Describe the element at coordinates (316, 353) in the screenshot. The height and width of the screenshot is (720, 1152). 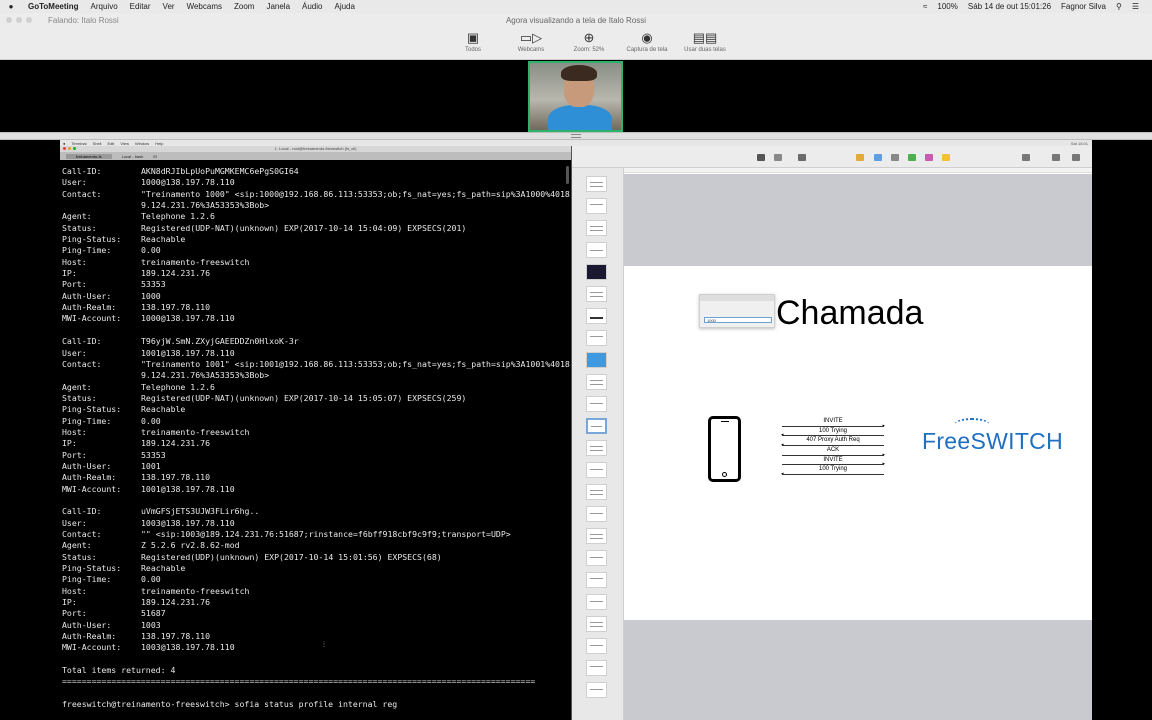
I see `registration-field: User: 1001@138.197.78.110` at that location.